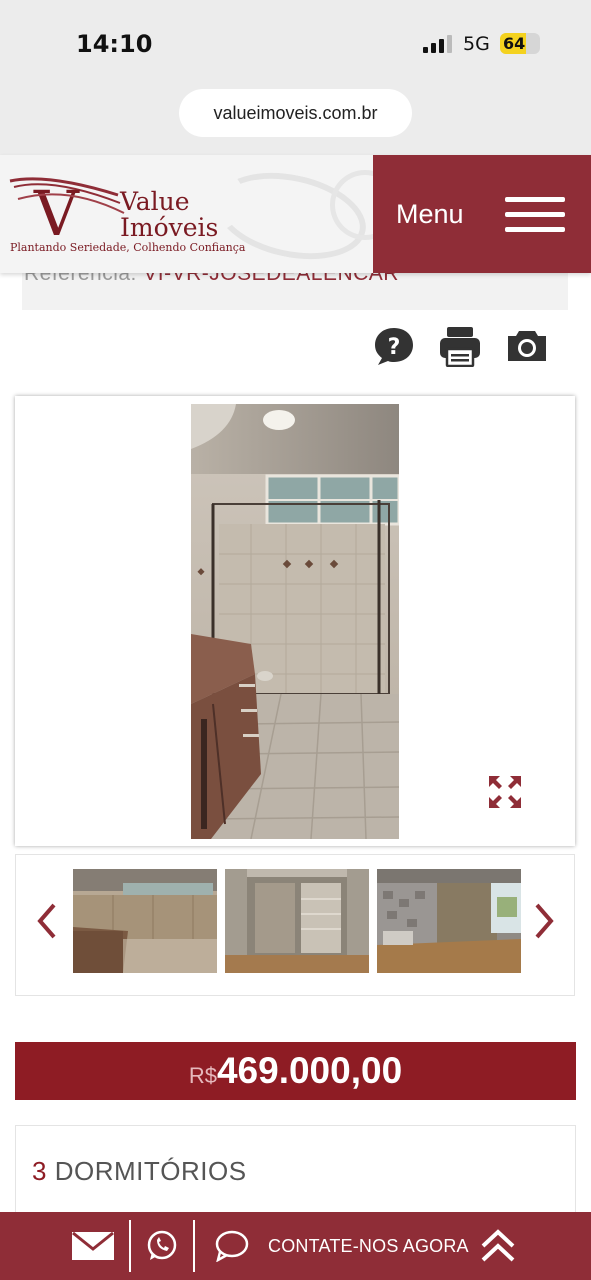 Image resolution: width=591 pixels, height=1280 pixels. Describe the element at coordinates (527, 346) in the screenshot. I see `camera-icon` at that location.